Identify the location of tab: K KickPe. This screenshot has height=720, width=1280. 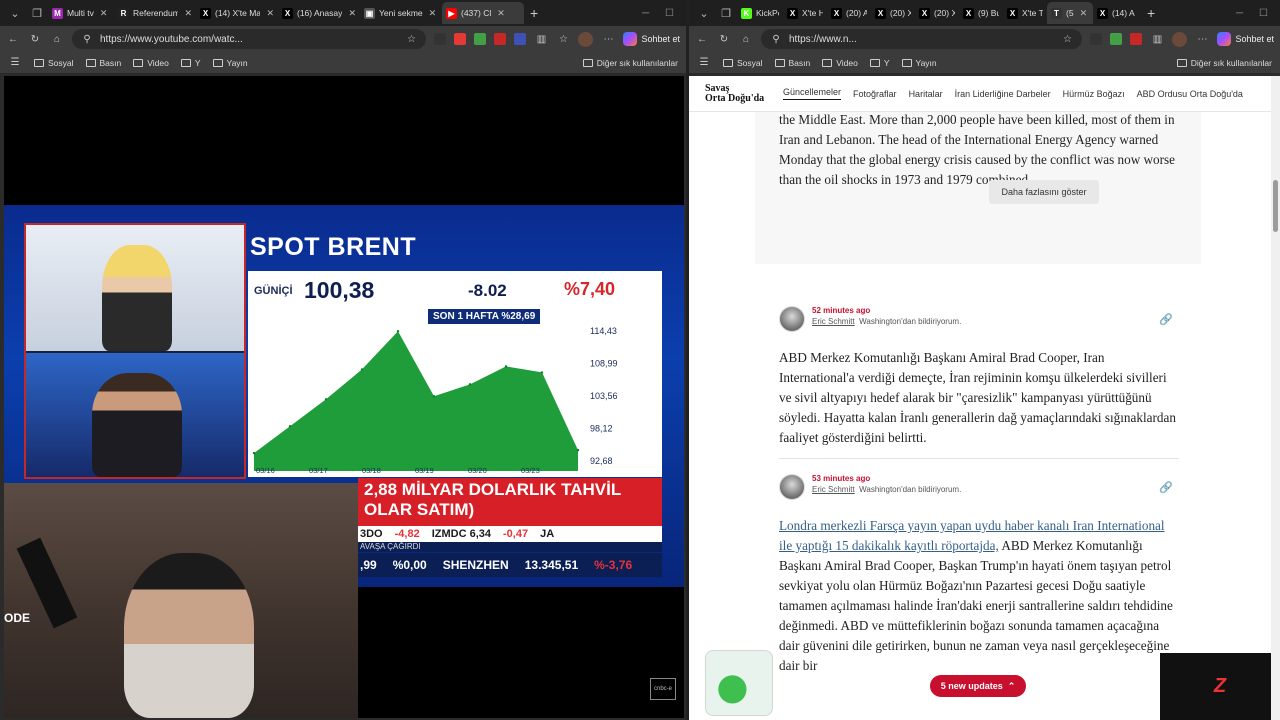
(760, 13).